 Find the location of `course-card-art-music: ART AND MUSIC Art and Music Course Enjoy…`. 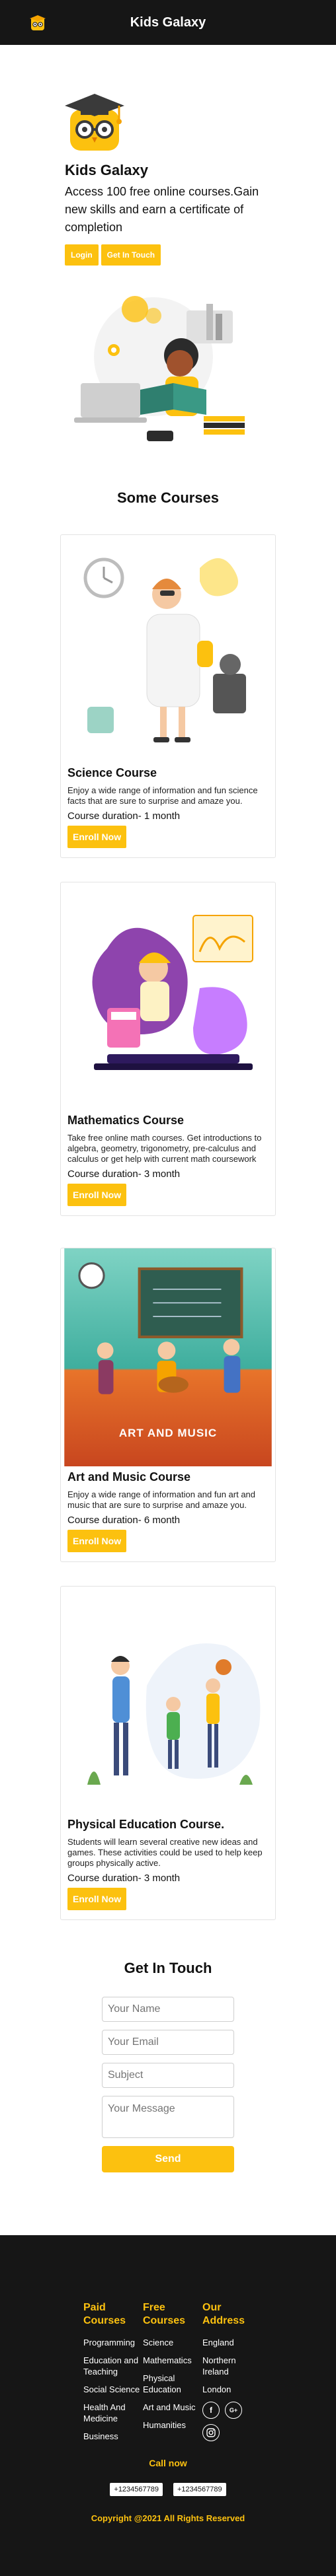

course-card-art-music: ART AND MUSIC Art and Music Course Enjoy… is located at coordinates (168, 1405).